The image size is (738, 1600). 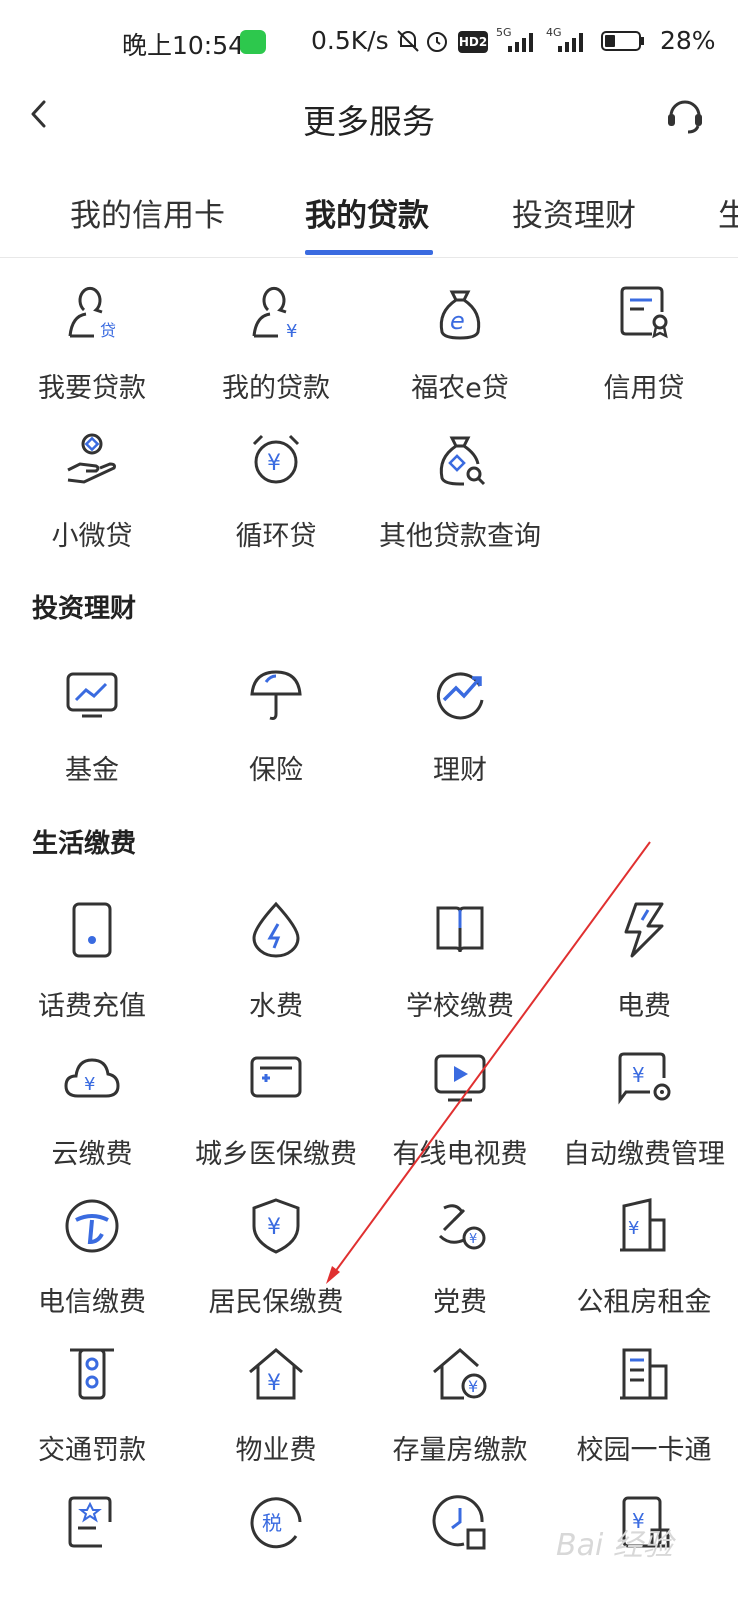 What do you see at coordinates (276, 1077) in the screenshot?
I see `medical-card-icon` at bounding box center [276, 1077].